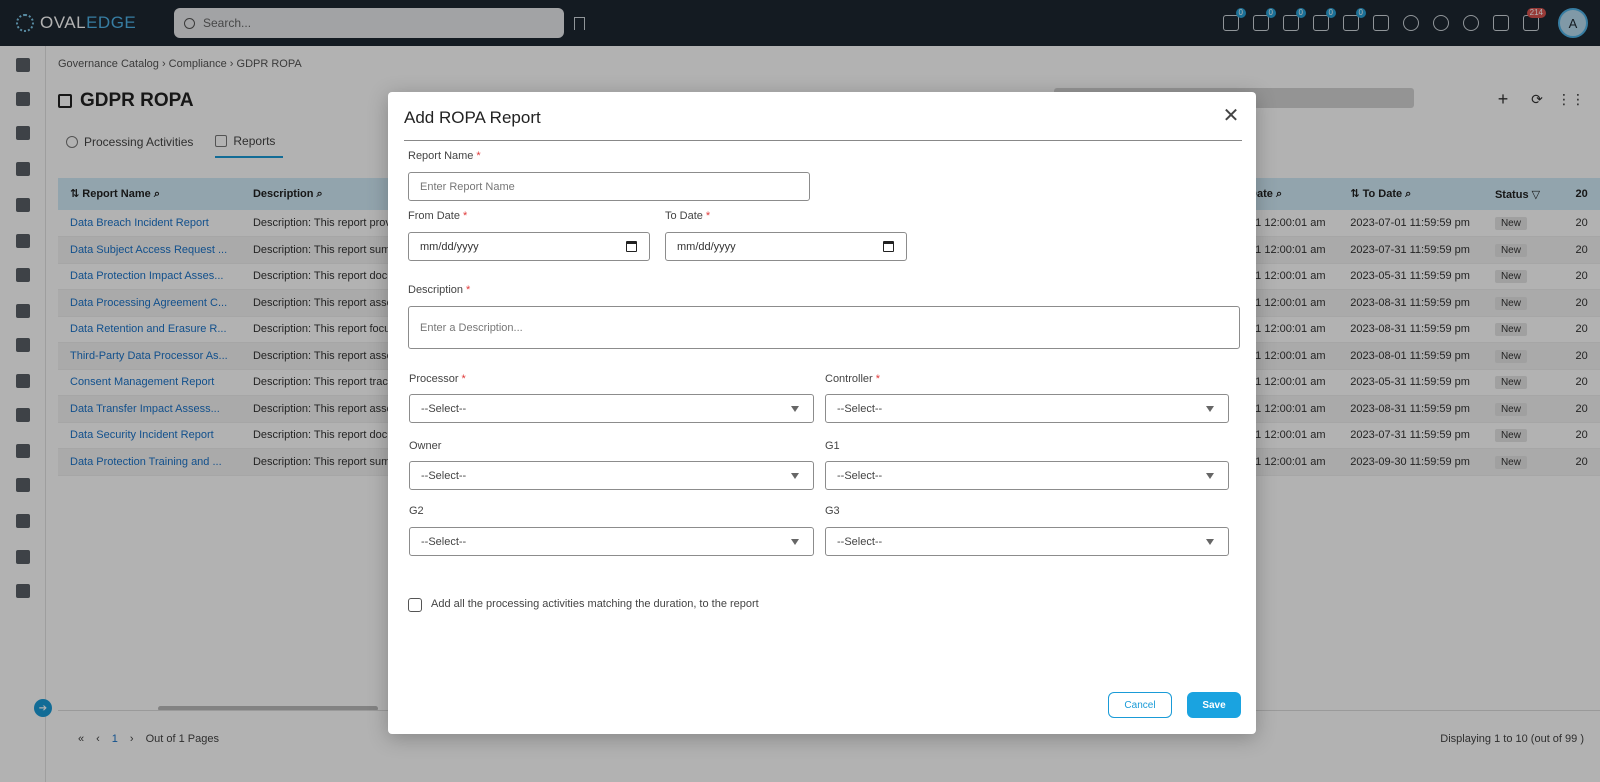 The height and width of the screenshot is (782, 1600). What do you see at coordinates (832, 446) in the screenshot?
I see `g1-label: G1` at bounding box center [832, 446].